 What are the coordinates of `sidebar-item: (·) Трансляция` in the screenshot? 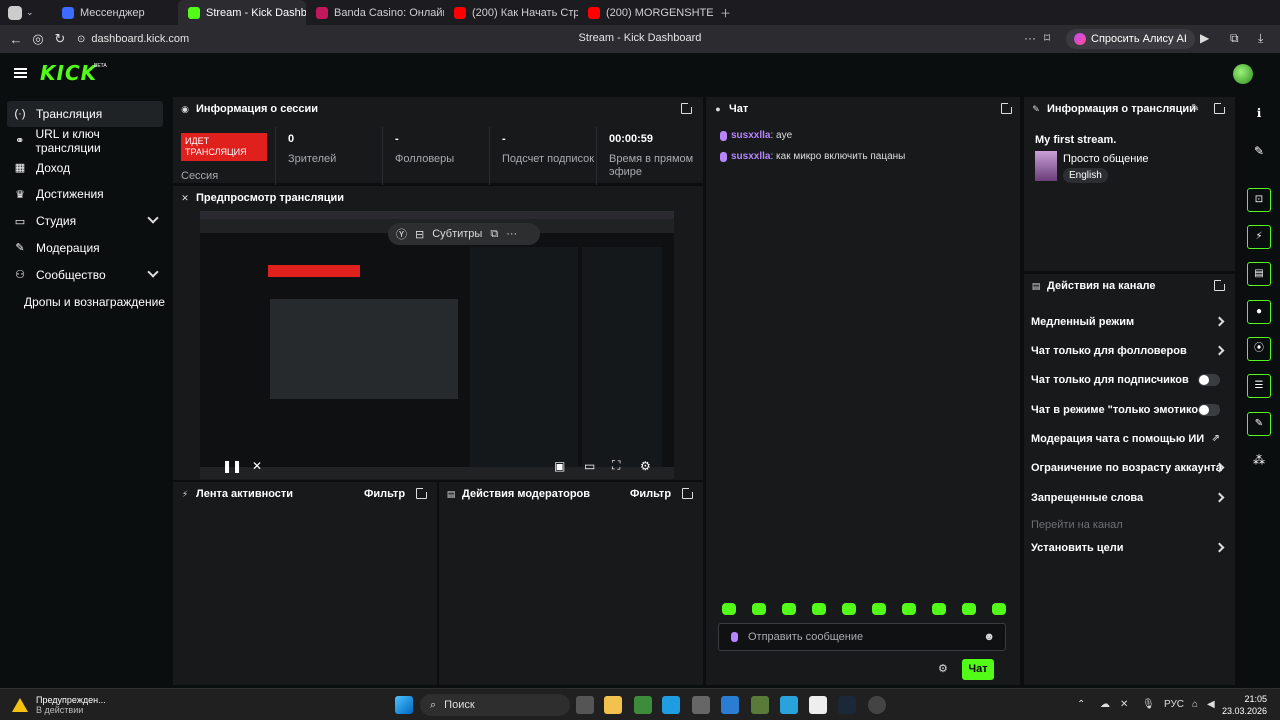 It's located at (85, 114).